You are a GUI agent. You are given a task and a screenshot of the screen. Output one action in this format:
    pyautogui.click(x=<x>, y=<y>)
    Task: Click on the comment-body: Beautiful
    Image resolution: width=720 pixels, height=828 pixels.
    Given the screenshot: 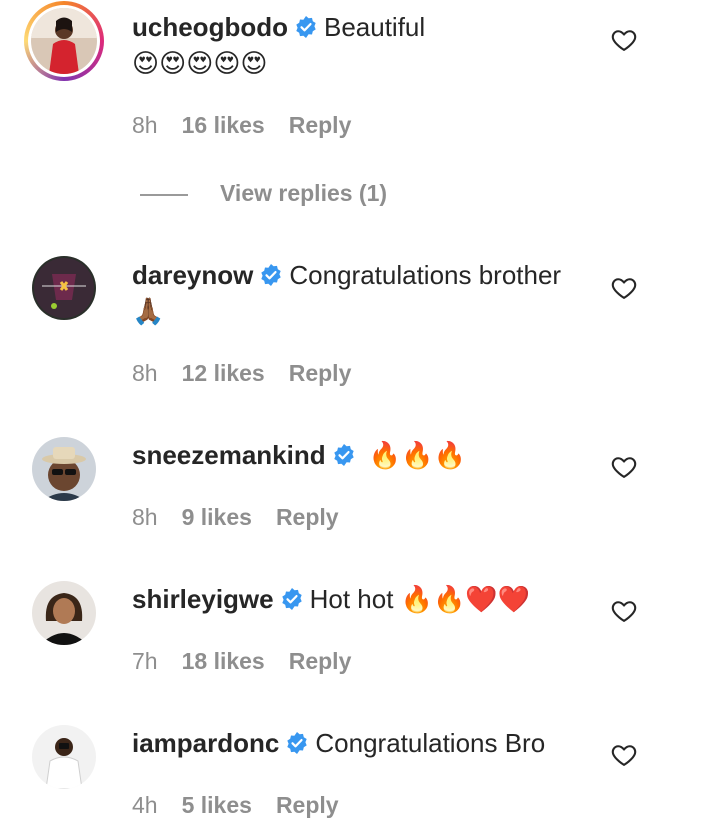 What is the action you would take?
    pyautogui.click(x=374, y=27)
    